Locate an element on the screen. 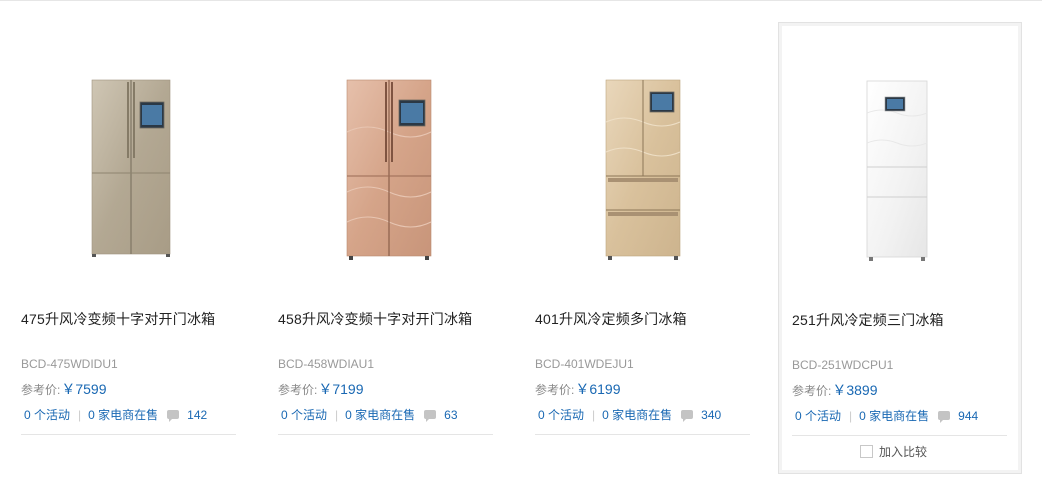 This screenshot has height=500, width=1042. price-row: 参考价:￥7199 is located at coordinates (321, 389).